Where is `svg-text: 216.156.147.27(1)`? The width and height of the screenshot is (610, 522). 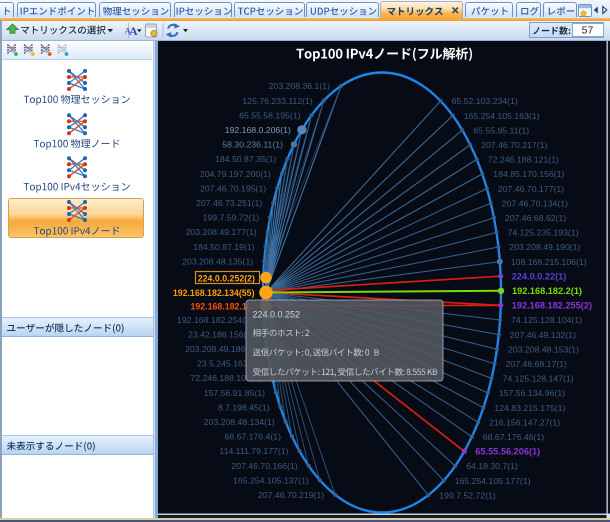
svg-text: 216.156.147.27(1) is located at coordinates (524, 422).